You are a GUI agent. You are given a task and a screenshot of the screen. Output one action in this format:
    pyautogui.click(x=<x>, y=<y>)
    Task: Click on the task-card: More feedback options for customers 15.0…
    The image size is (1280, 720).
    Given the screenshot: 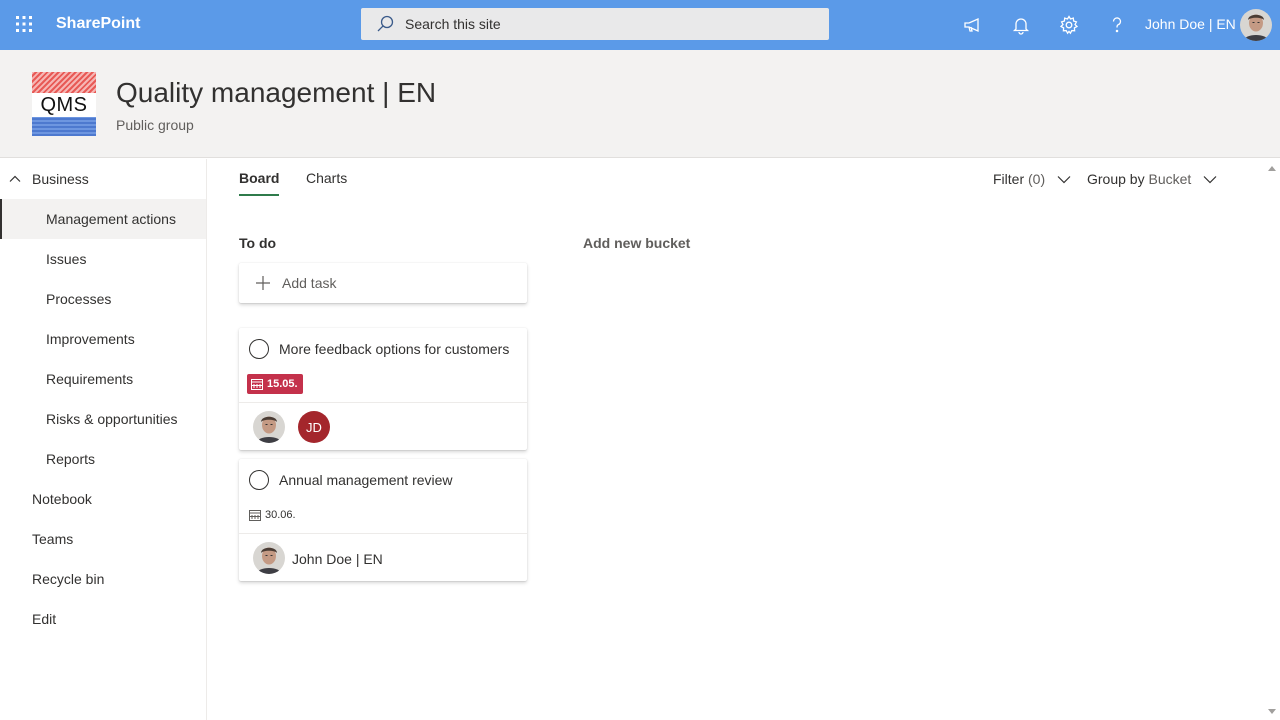 What is the action you would take?
    pyautogui.click(x=383, y=389)
    